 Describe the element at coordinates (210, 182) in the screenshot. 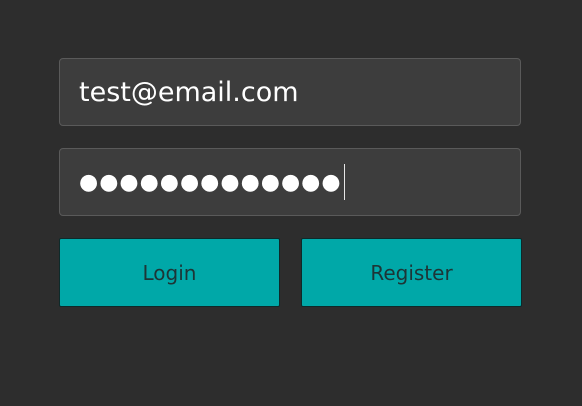

I see `password-value: ●●●●●●●●●●●●●` at that location.